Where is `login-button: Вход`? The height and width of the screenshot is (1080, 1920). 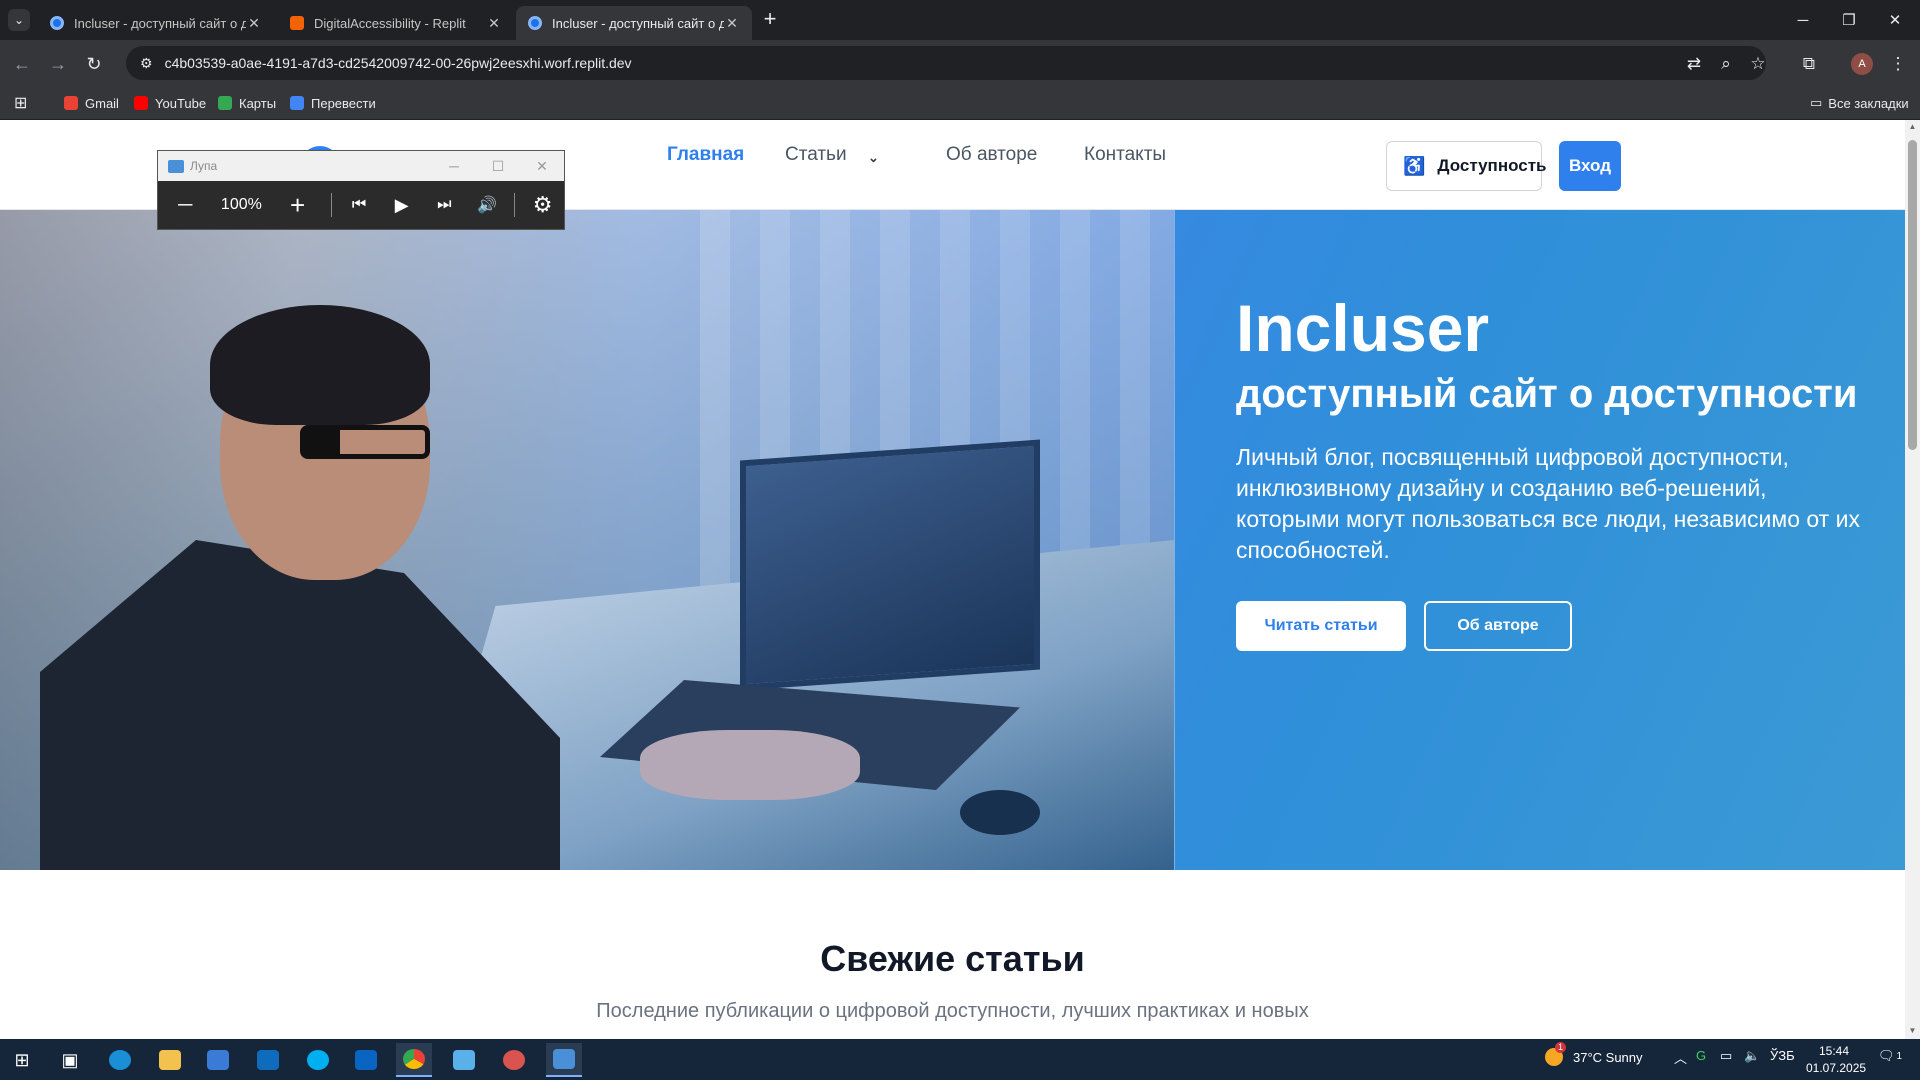 login-button: Вход is located at coordinates (1590, 166).